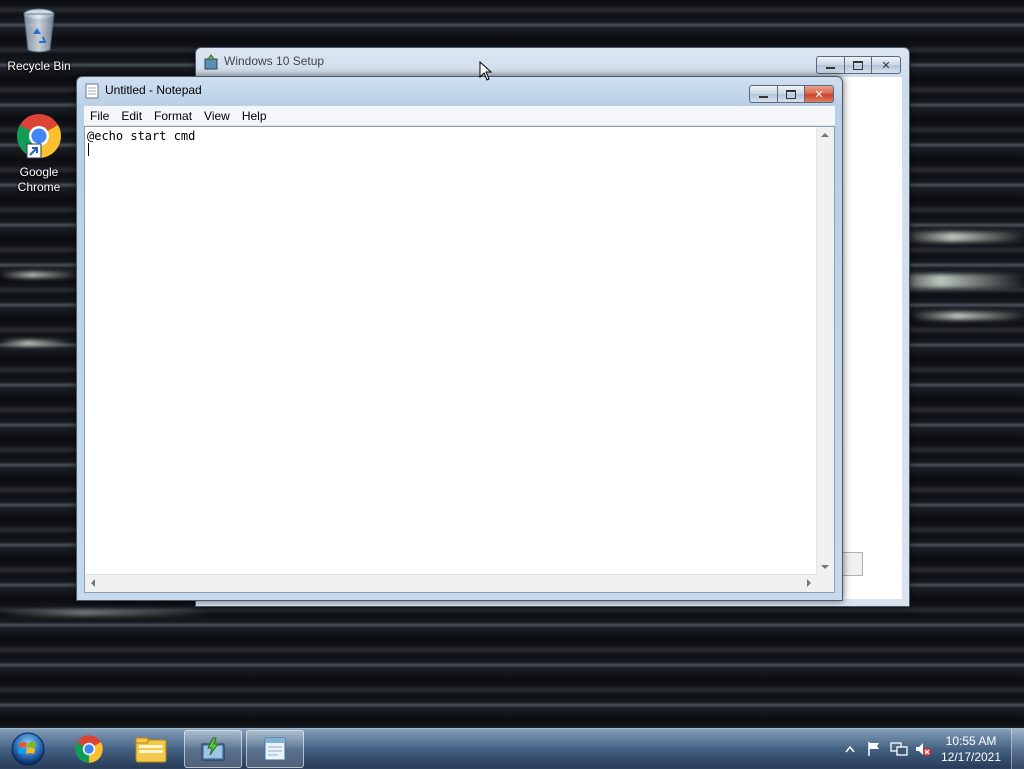 Image resolution: width=1024 pixels, height=769 pixels. I want to click on clock-time: 10:55 AM, so click(971, 741).